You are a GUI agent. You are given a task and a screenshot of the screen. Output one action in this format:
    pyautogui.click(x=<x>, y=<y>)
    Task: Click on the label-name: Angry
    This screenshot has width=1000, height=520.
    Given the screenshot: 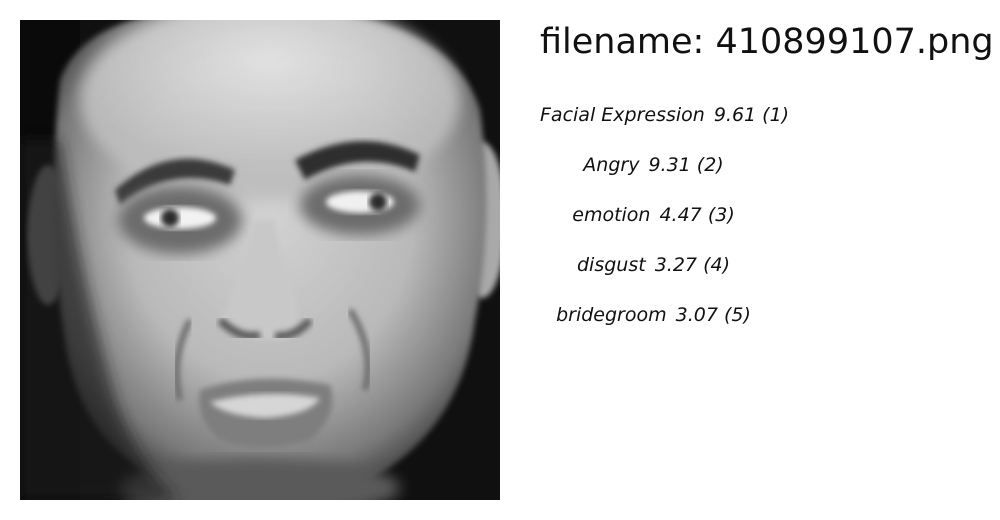 What is the action you would take?
    pyautogui.click(x=611, y=165)
    